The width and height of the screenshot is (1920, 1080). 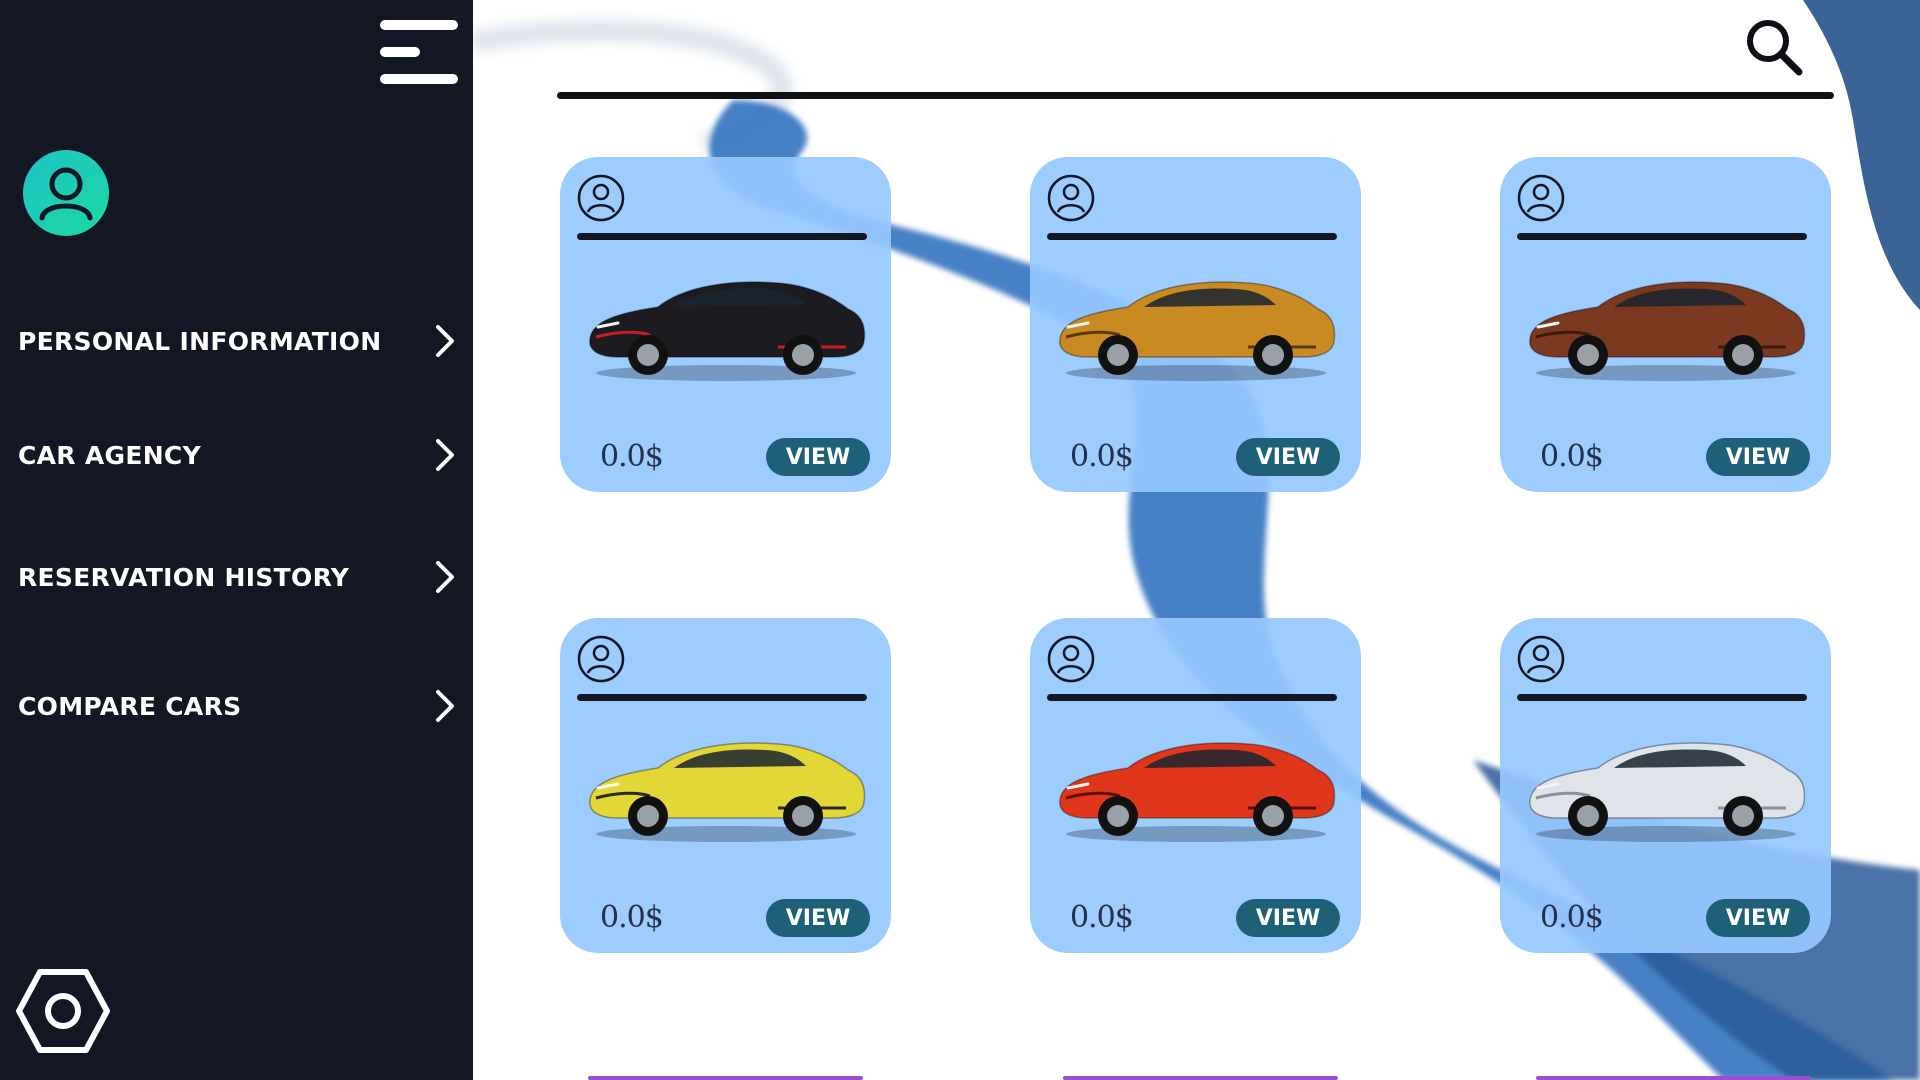 I want to click on sidebar-item-label: CAR AGENCY, so click(x=109, y=455).